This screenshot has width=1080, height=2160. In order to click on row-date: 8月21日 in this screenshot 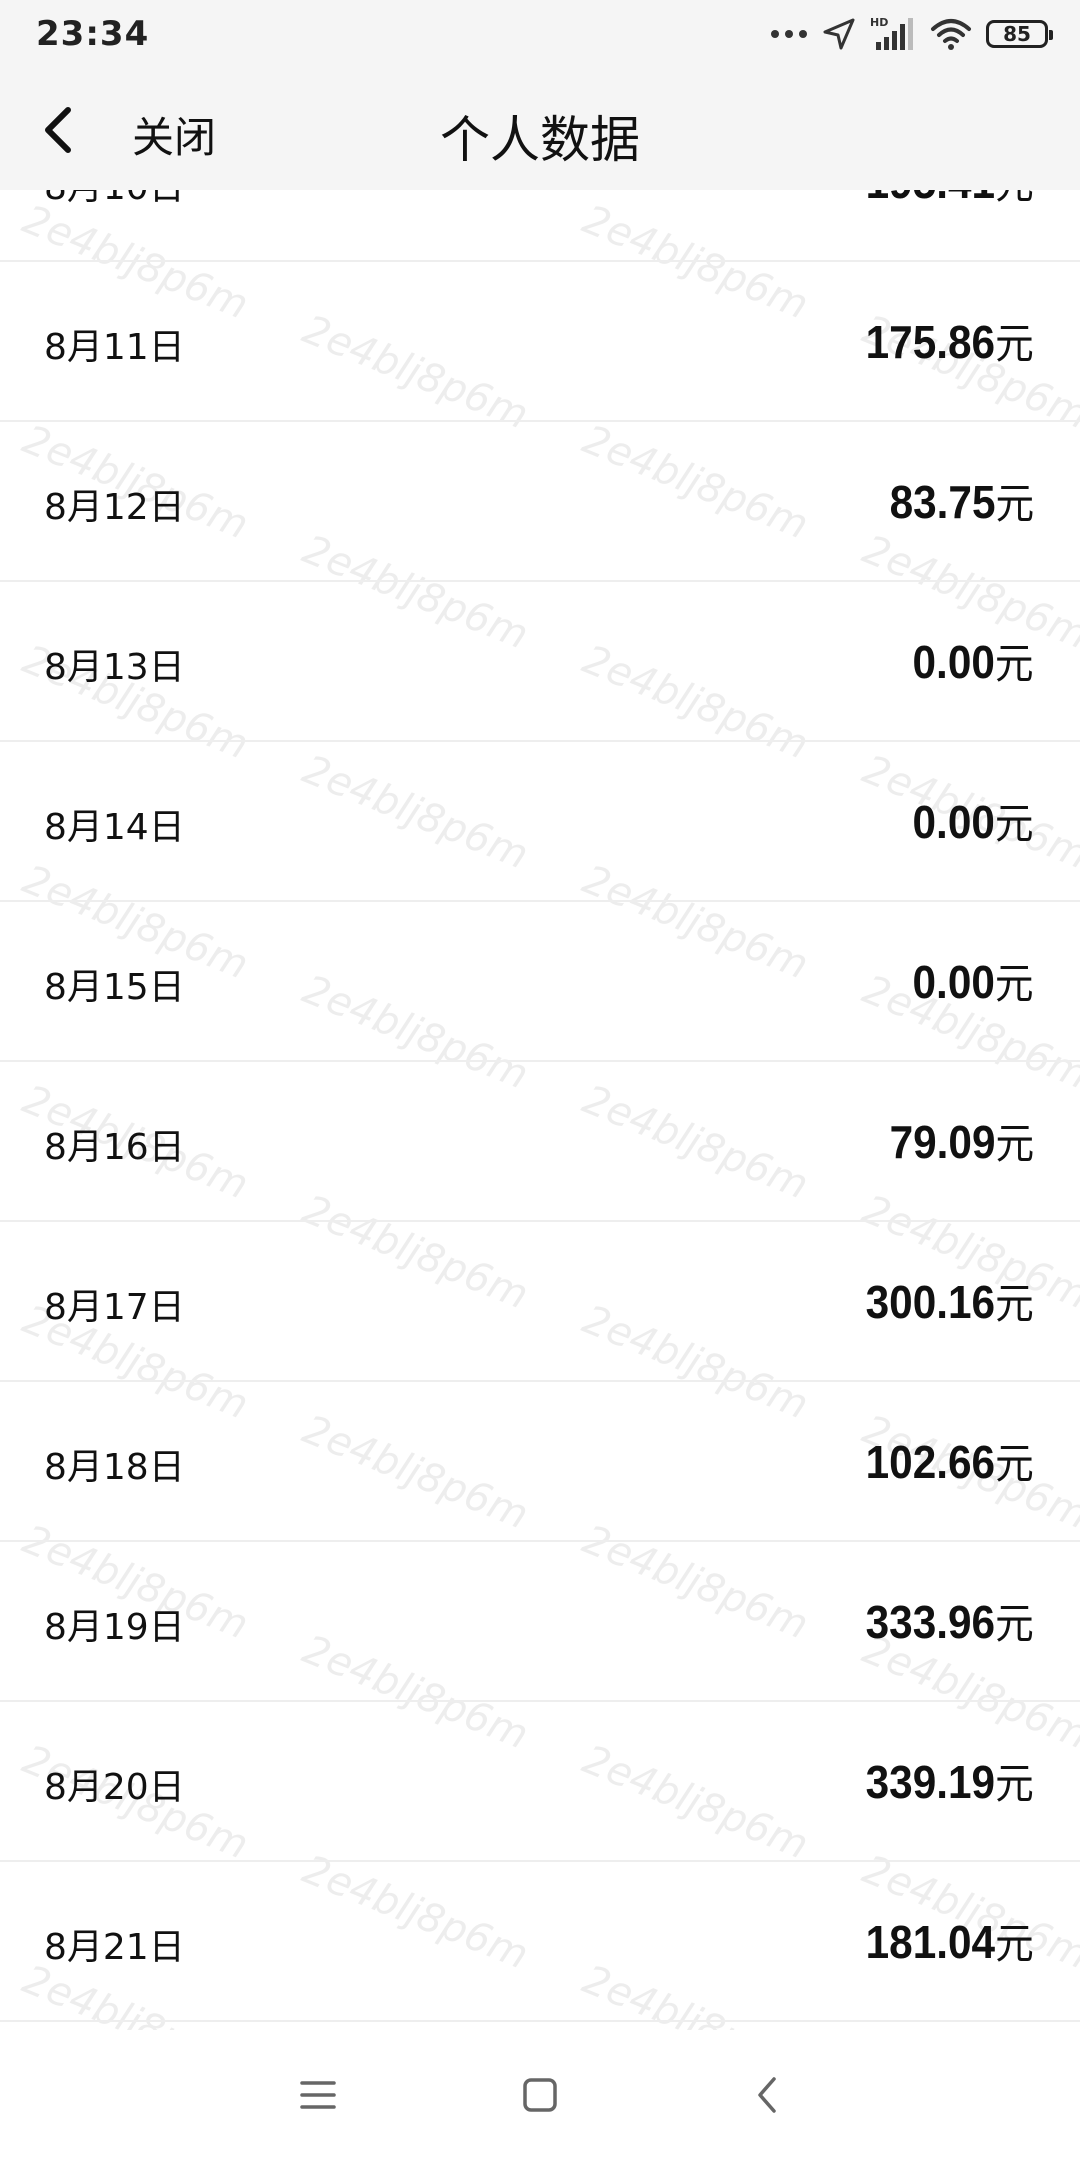, I will do `click(114, 1947)`.